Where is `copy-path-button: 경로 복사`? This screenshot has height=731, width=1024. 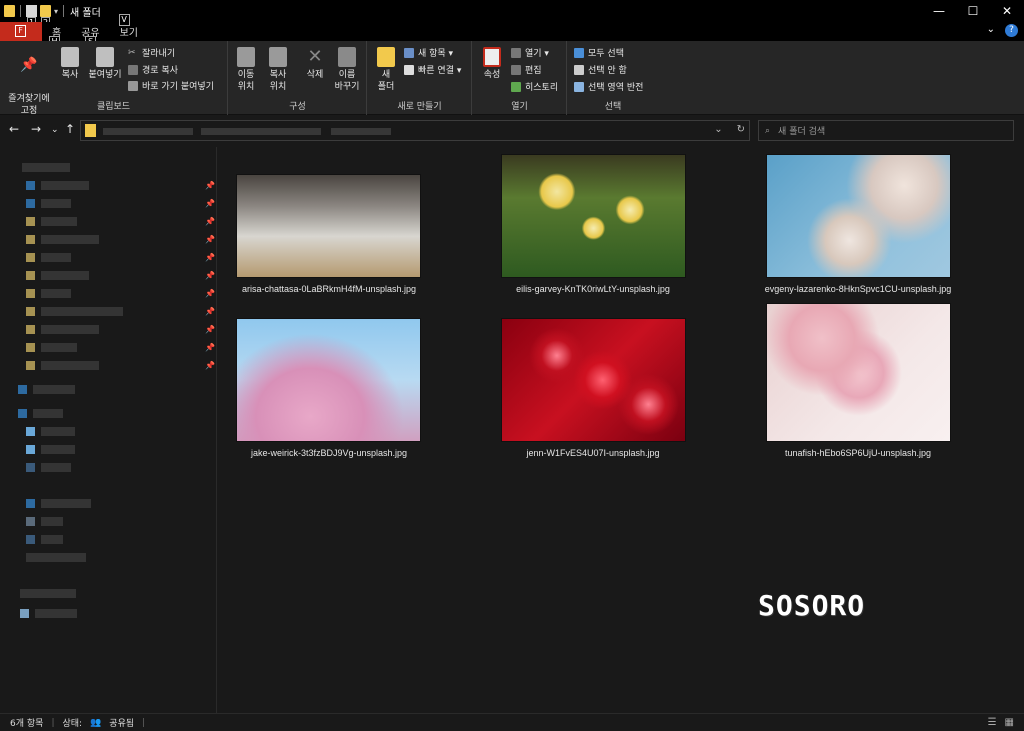
copy-path-button: 경로 복사 is located at coordinates (153, 69).